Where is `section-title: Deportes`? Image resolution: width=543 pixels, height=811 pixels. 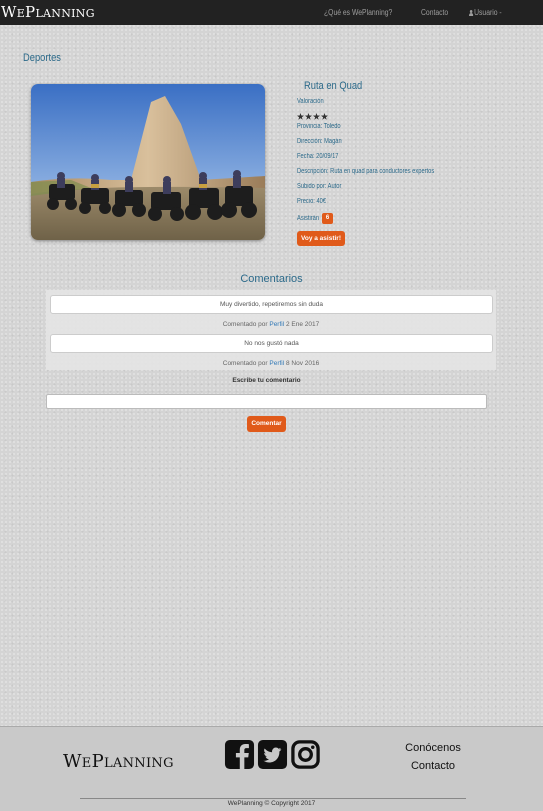 section-title: Deportes is located at coordinates (42, 58).